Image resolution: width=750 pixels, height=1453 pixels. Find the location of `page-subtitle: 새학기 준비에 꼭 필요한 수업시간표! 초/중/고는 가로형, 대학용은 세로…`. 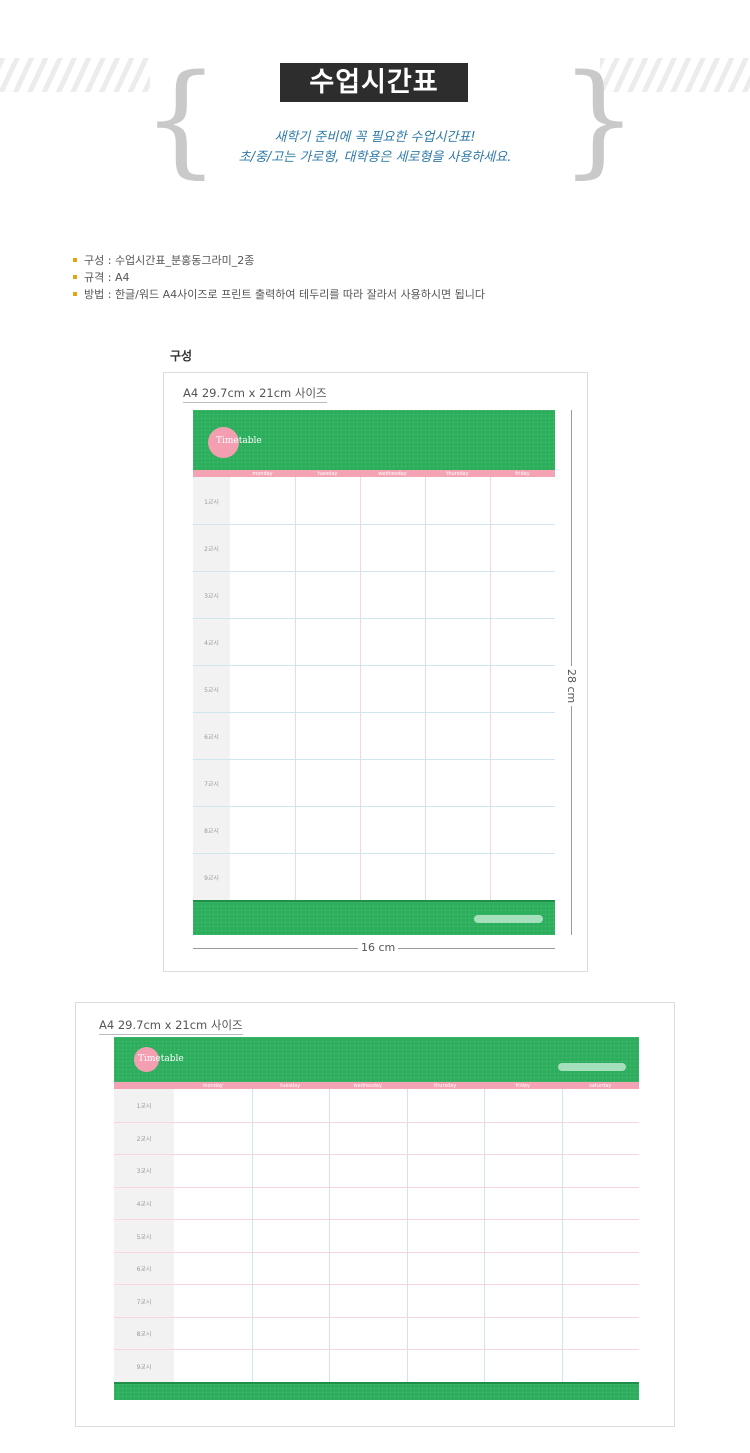

page-subtitle: 새학기 준비에 꼭 필요한 수업시간표! 초/중/고는 가로형, 대학용은 세로… is located at coordinates (375, 148).